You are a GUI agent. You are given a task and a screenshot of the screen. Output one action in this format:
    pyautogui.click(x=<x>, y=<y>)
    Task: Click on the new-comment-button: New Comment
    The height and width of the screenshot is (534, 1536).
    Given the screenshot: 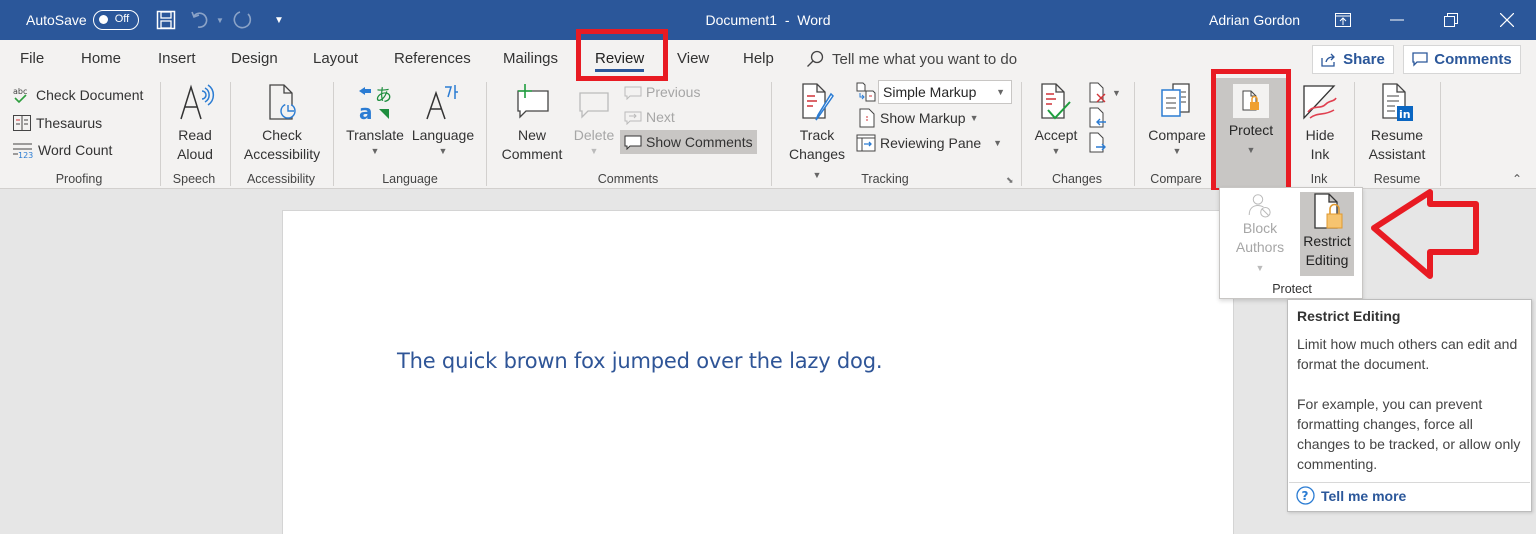 What is the action you would take?
    pyautogui.click(x=532, y=123)
    